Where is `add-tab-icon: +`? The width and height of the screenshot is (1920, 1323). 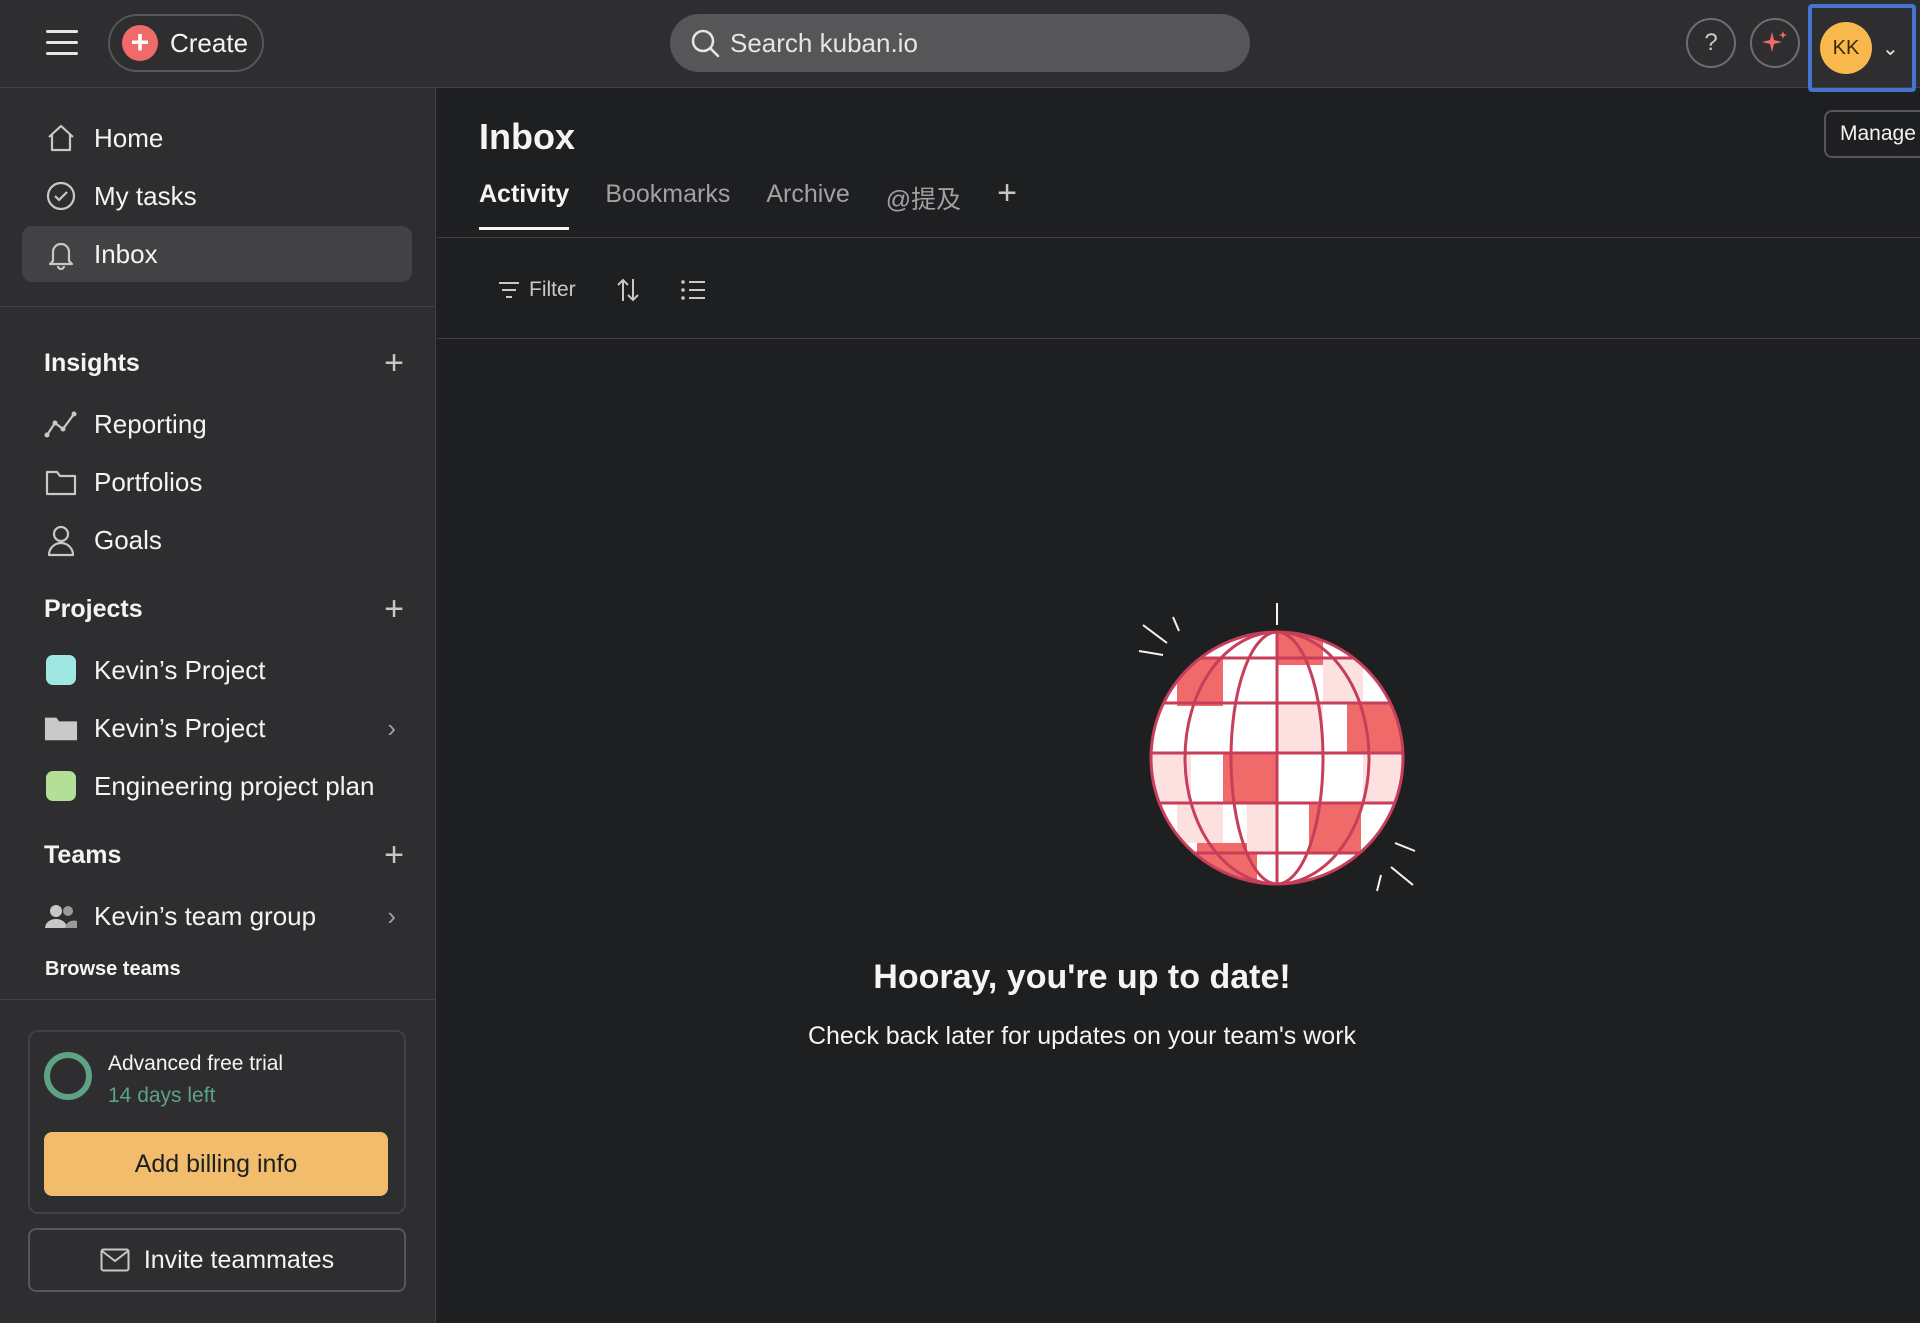
add-tab-icon: + is located at coordinates (1007, 193).